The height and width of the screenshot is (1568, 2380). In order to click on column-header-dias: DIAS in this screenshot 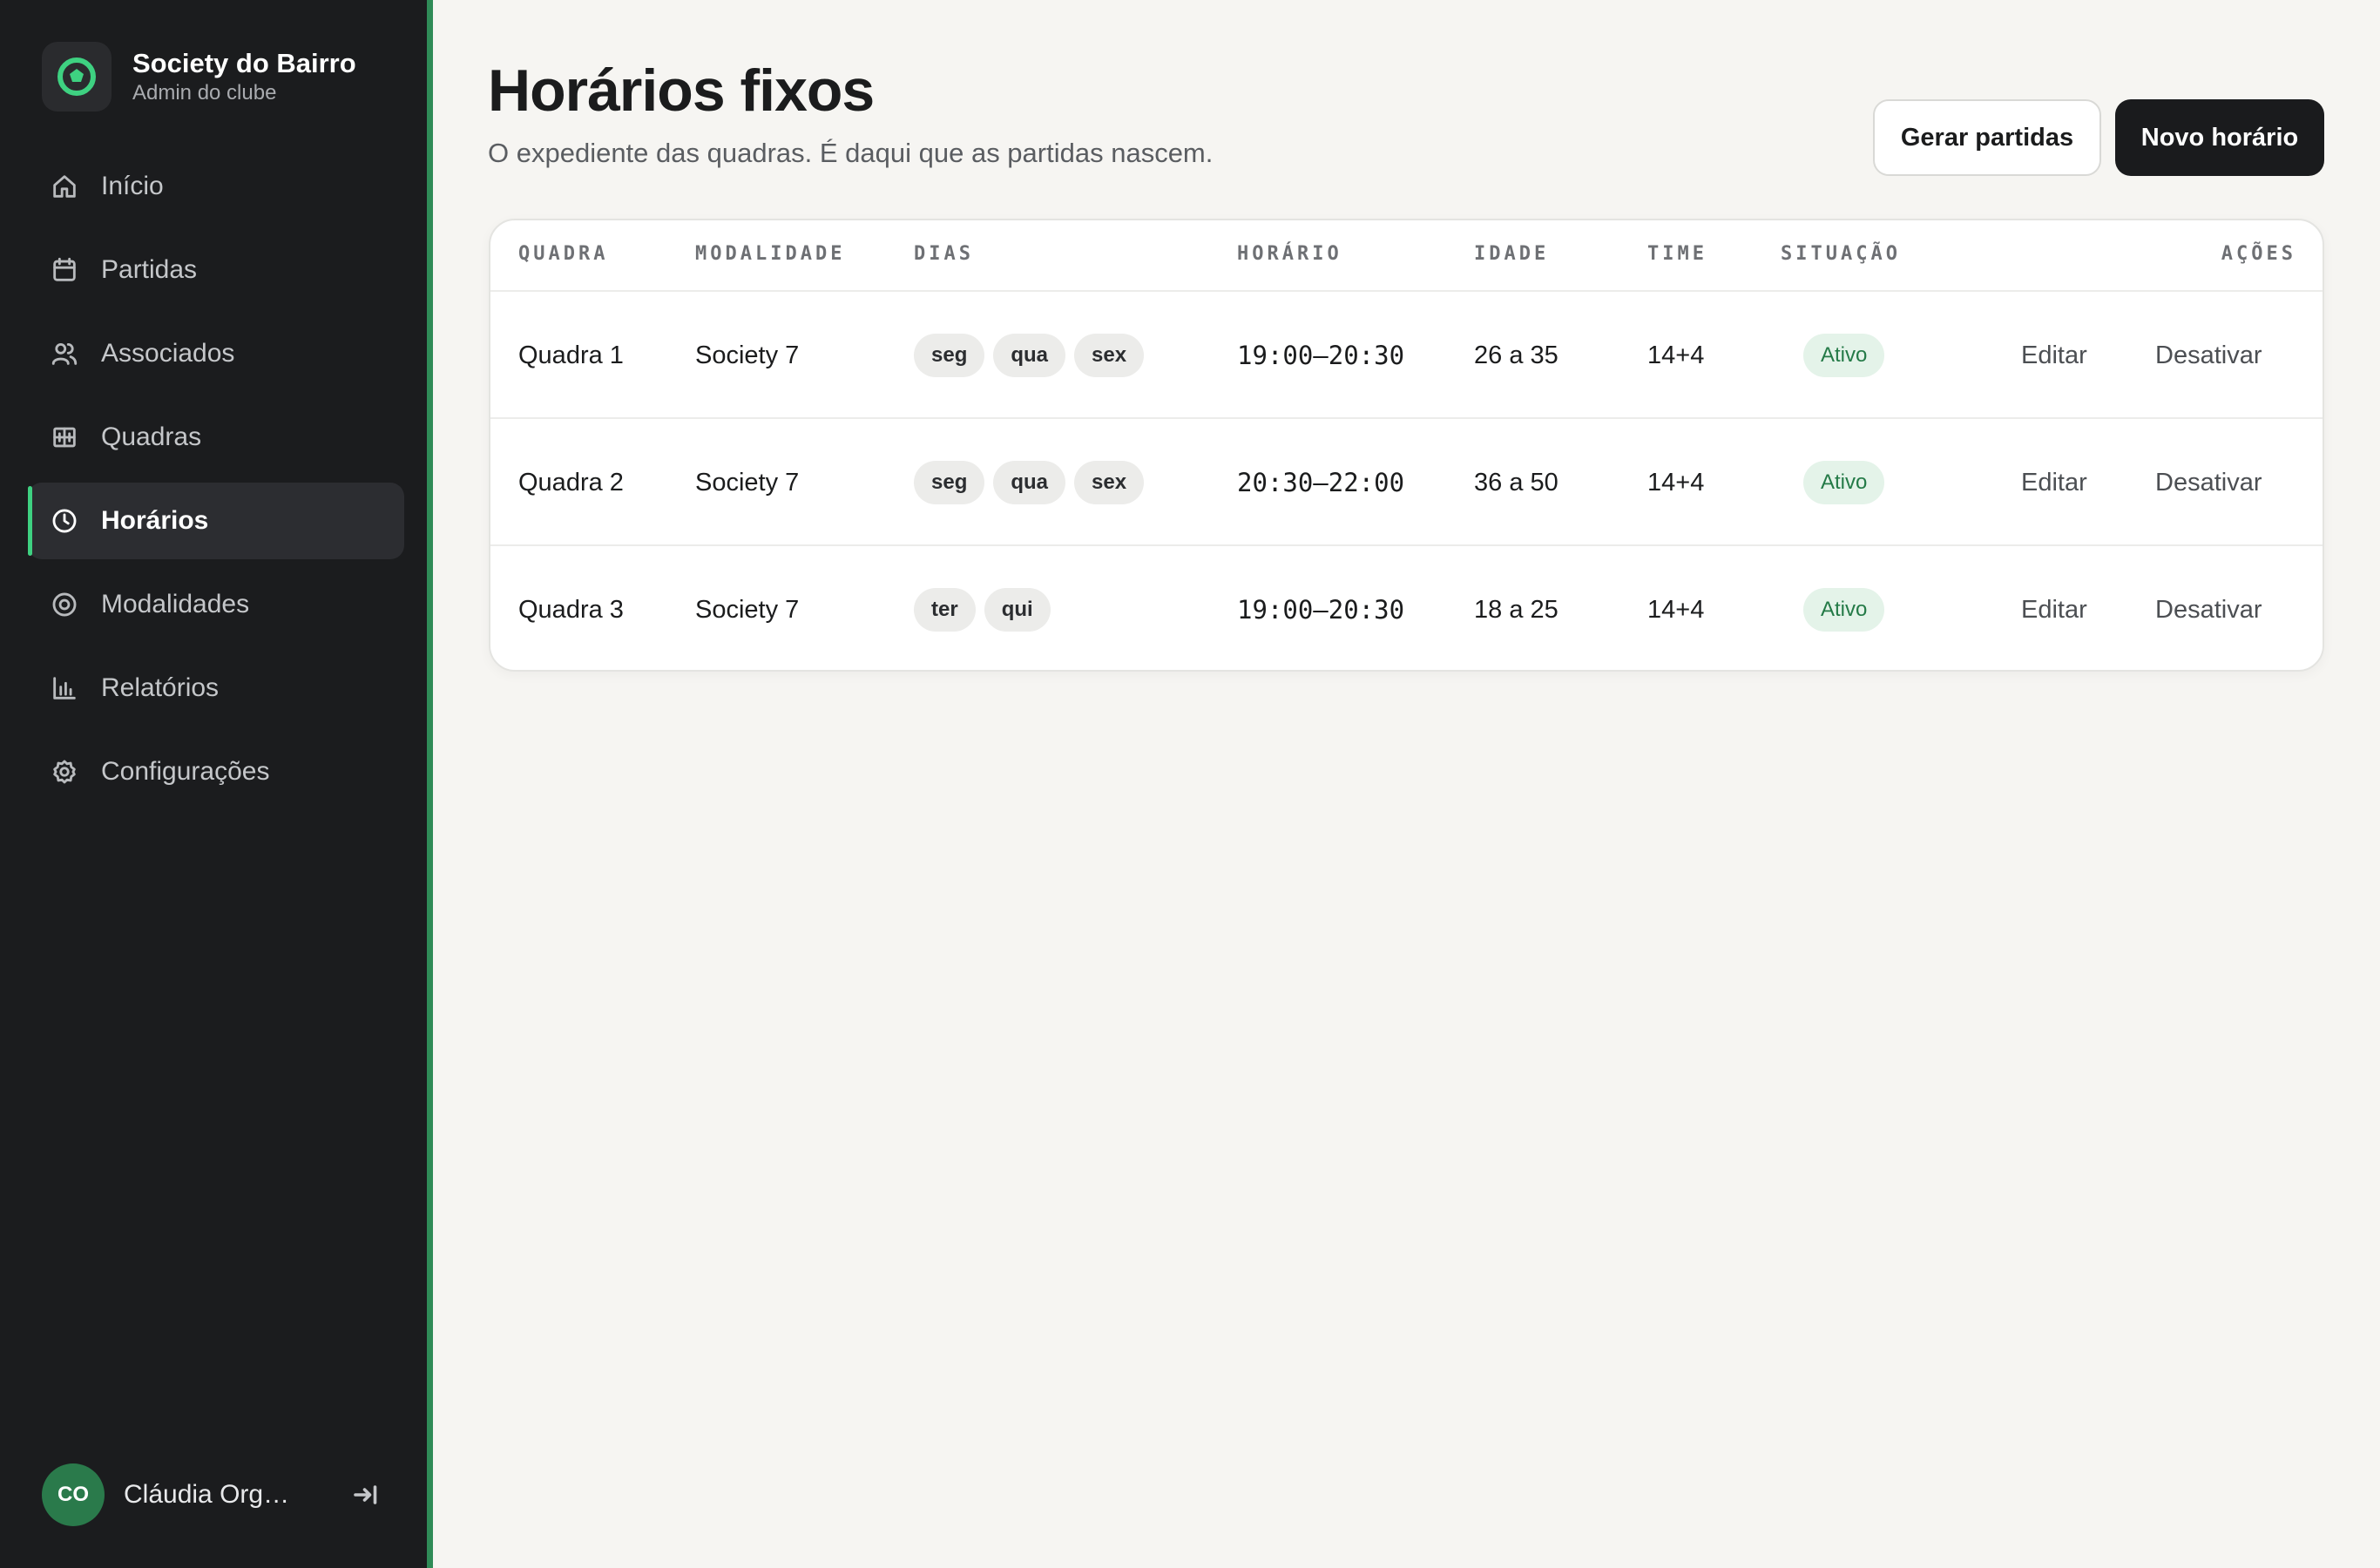, I will do `click(944, 254)`.